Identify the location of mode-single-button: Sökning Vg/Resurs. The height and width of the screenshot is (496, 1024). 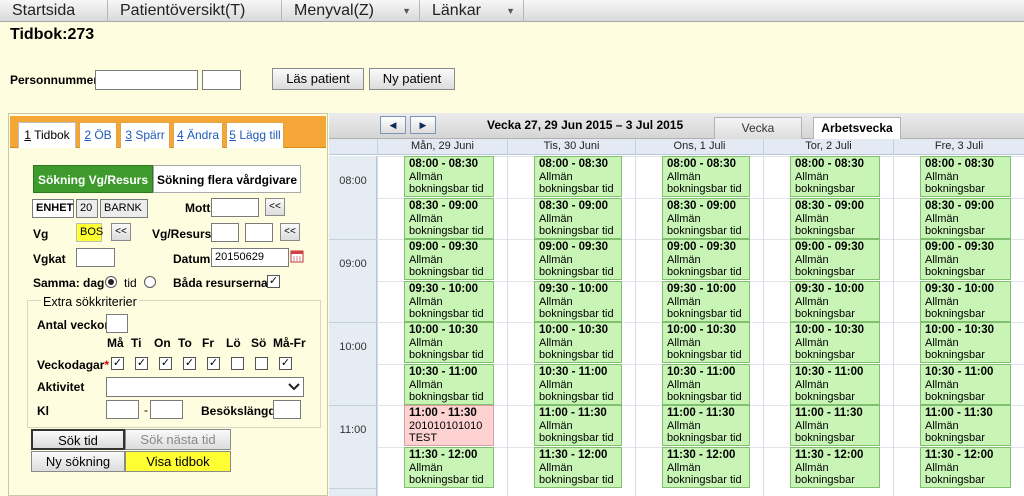
(93, 179).